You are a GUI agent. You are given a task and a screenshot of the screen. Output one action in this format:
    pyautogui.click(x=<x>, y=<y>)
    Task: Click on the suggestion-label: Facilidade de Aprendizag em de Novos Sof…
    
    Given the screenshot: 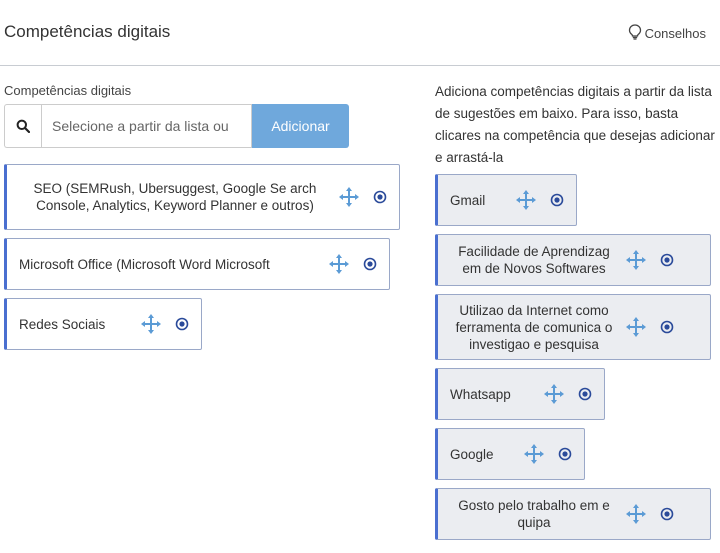 What is the action you would take?
    pyautogui.click(x=534, y=260)
    